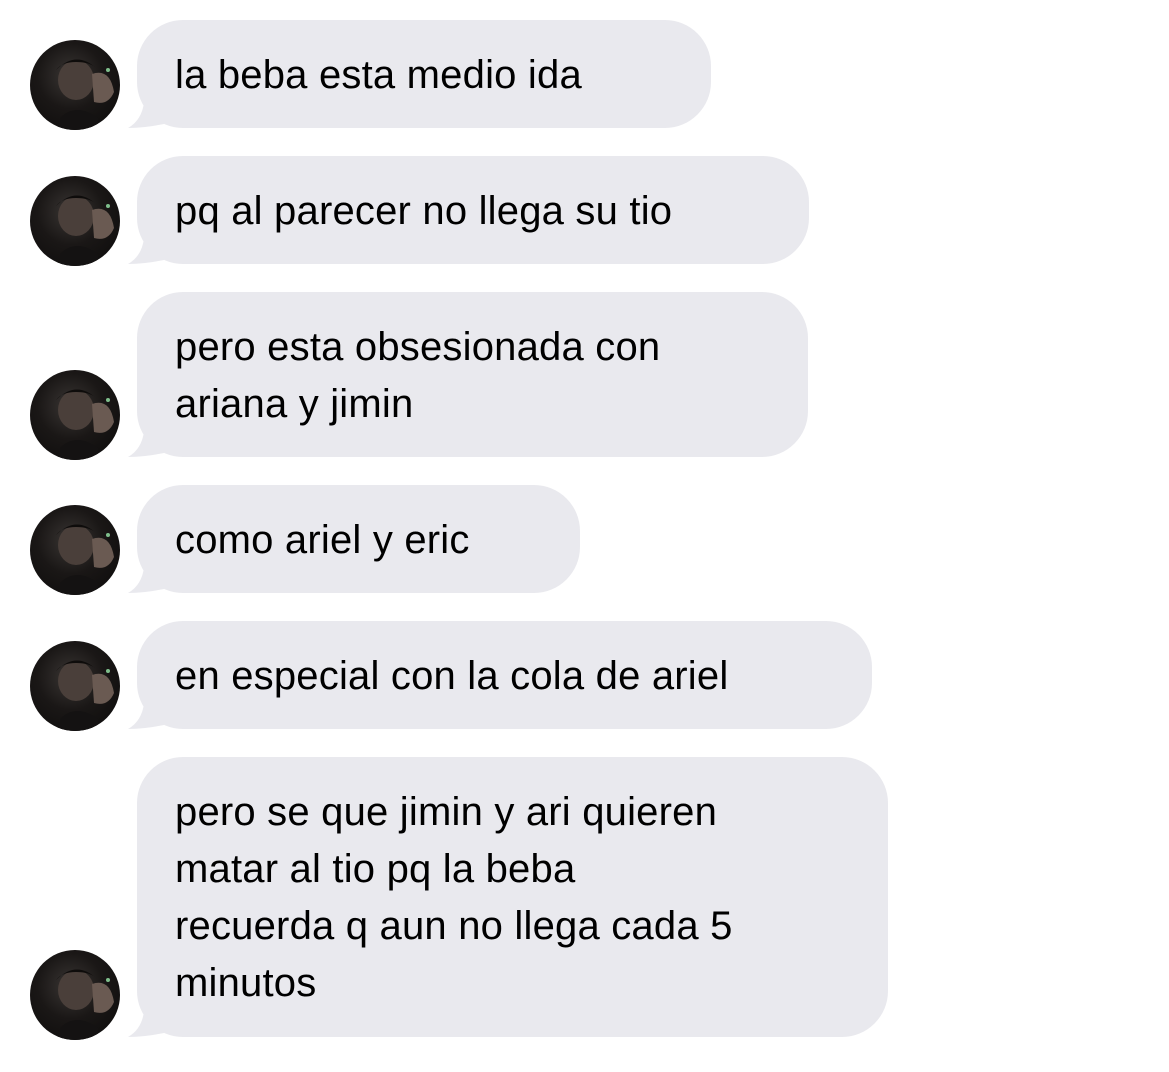 The image size is (1169, 1072). Describe the element at coordinates (473, 210) in the screenshot. I see `message-bubble: pq al parecer no llega su tio` at that location.